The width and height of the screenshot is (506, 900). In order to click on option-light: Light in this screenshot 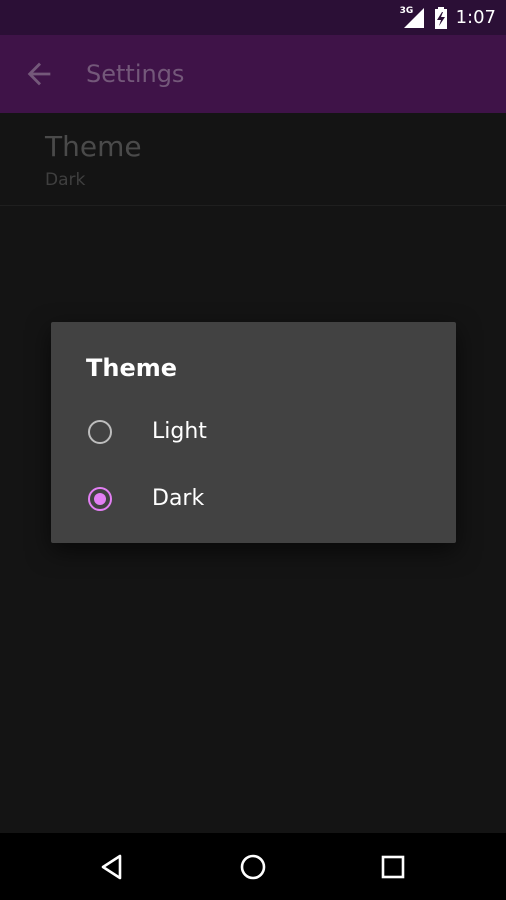, I will do `click(253, 434)`.